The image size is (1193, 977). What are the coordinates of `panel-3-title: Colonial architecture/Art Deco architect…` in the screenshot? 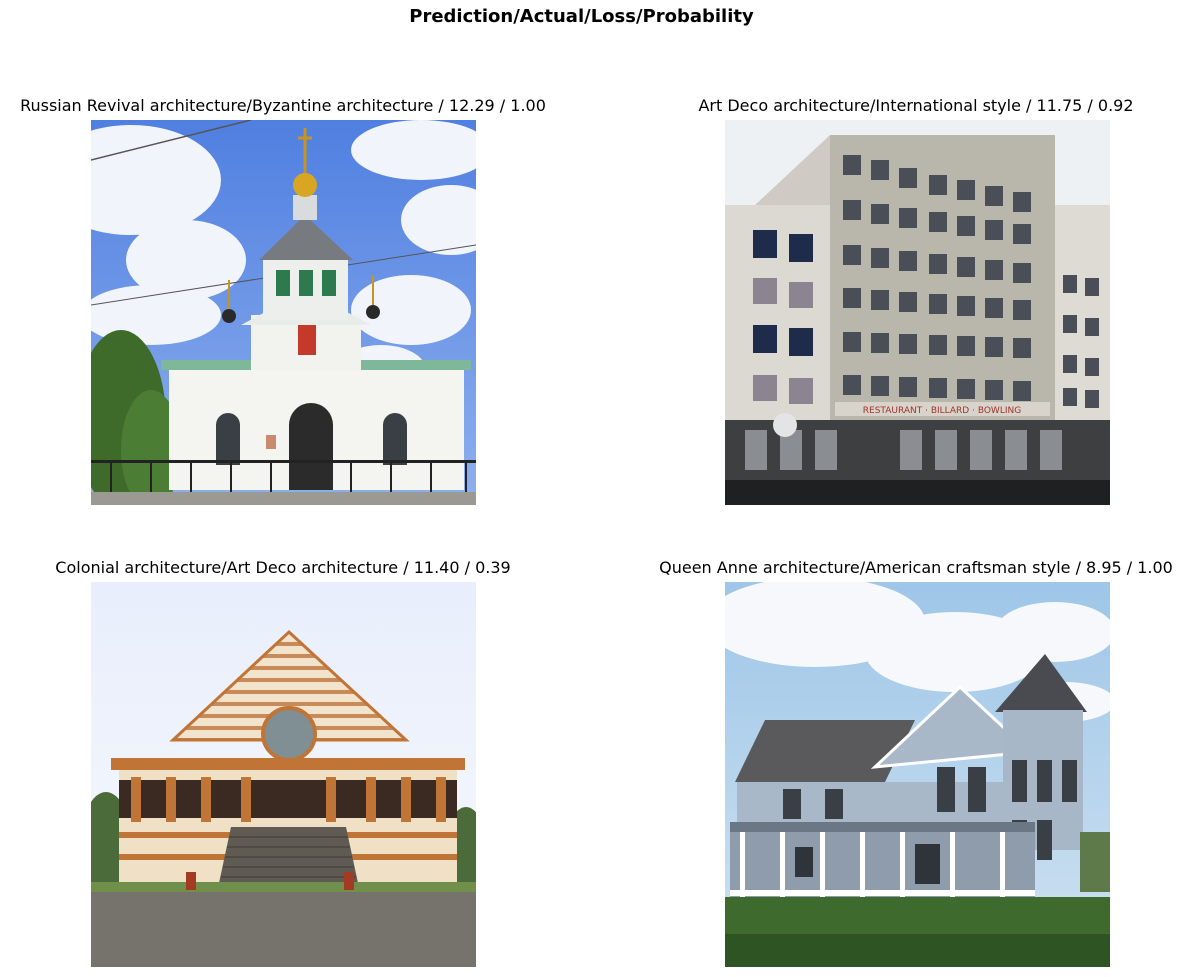 It's located at (283, 567).